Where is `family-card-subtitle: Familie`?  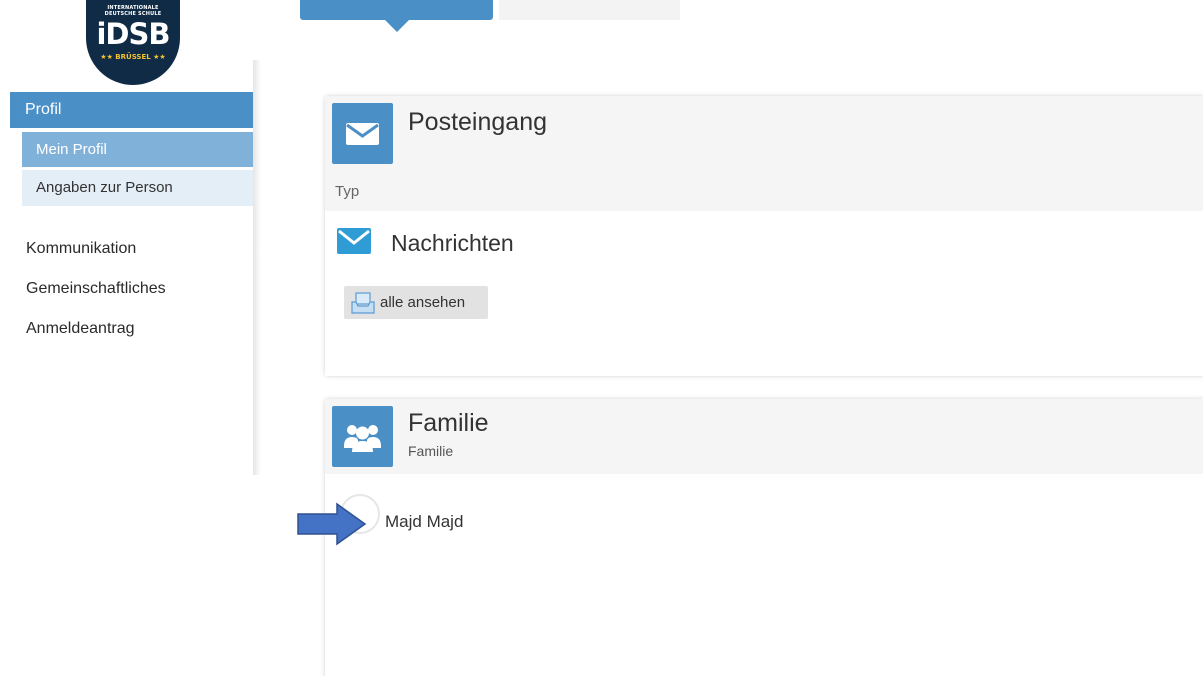 family-card-subtitle: Familie is located at coordinates (431, 451).